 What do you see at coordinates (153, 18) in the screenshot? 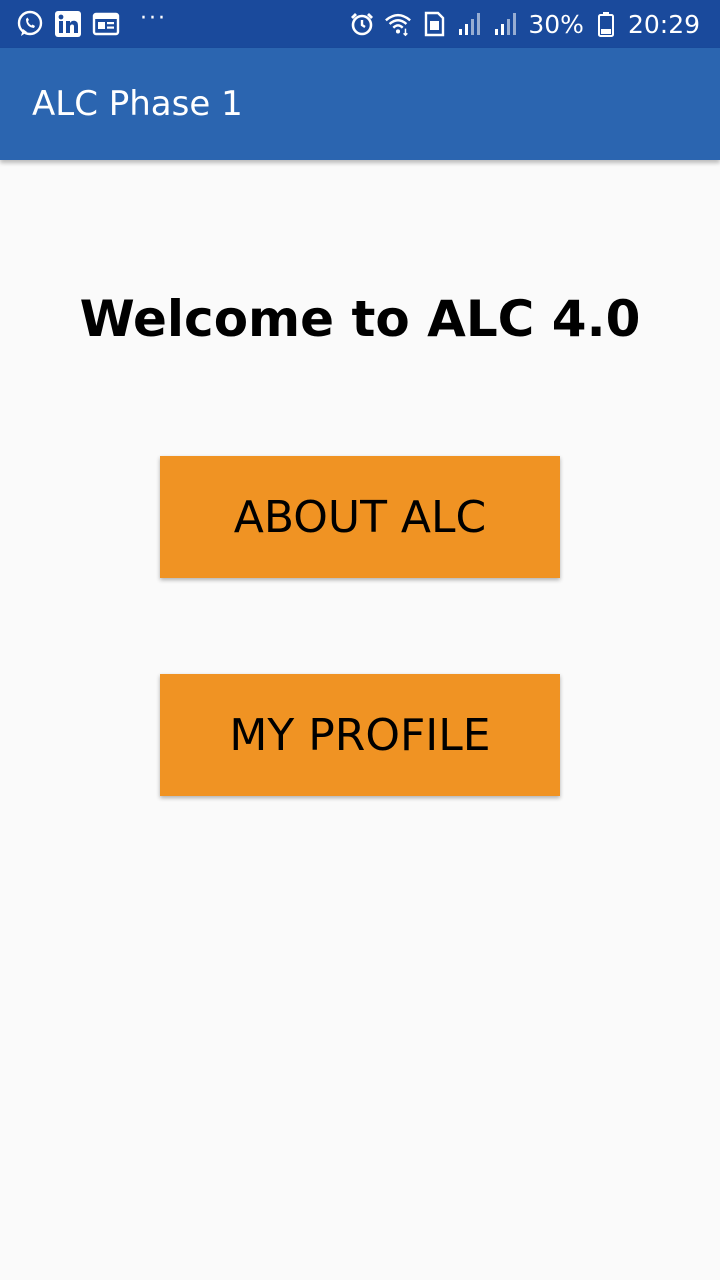
I see `more-notifications-icon: ···` at bounding box center [153, 18].